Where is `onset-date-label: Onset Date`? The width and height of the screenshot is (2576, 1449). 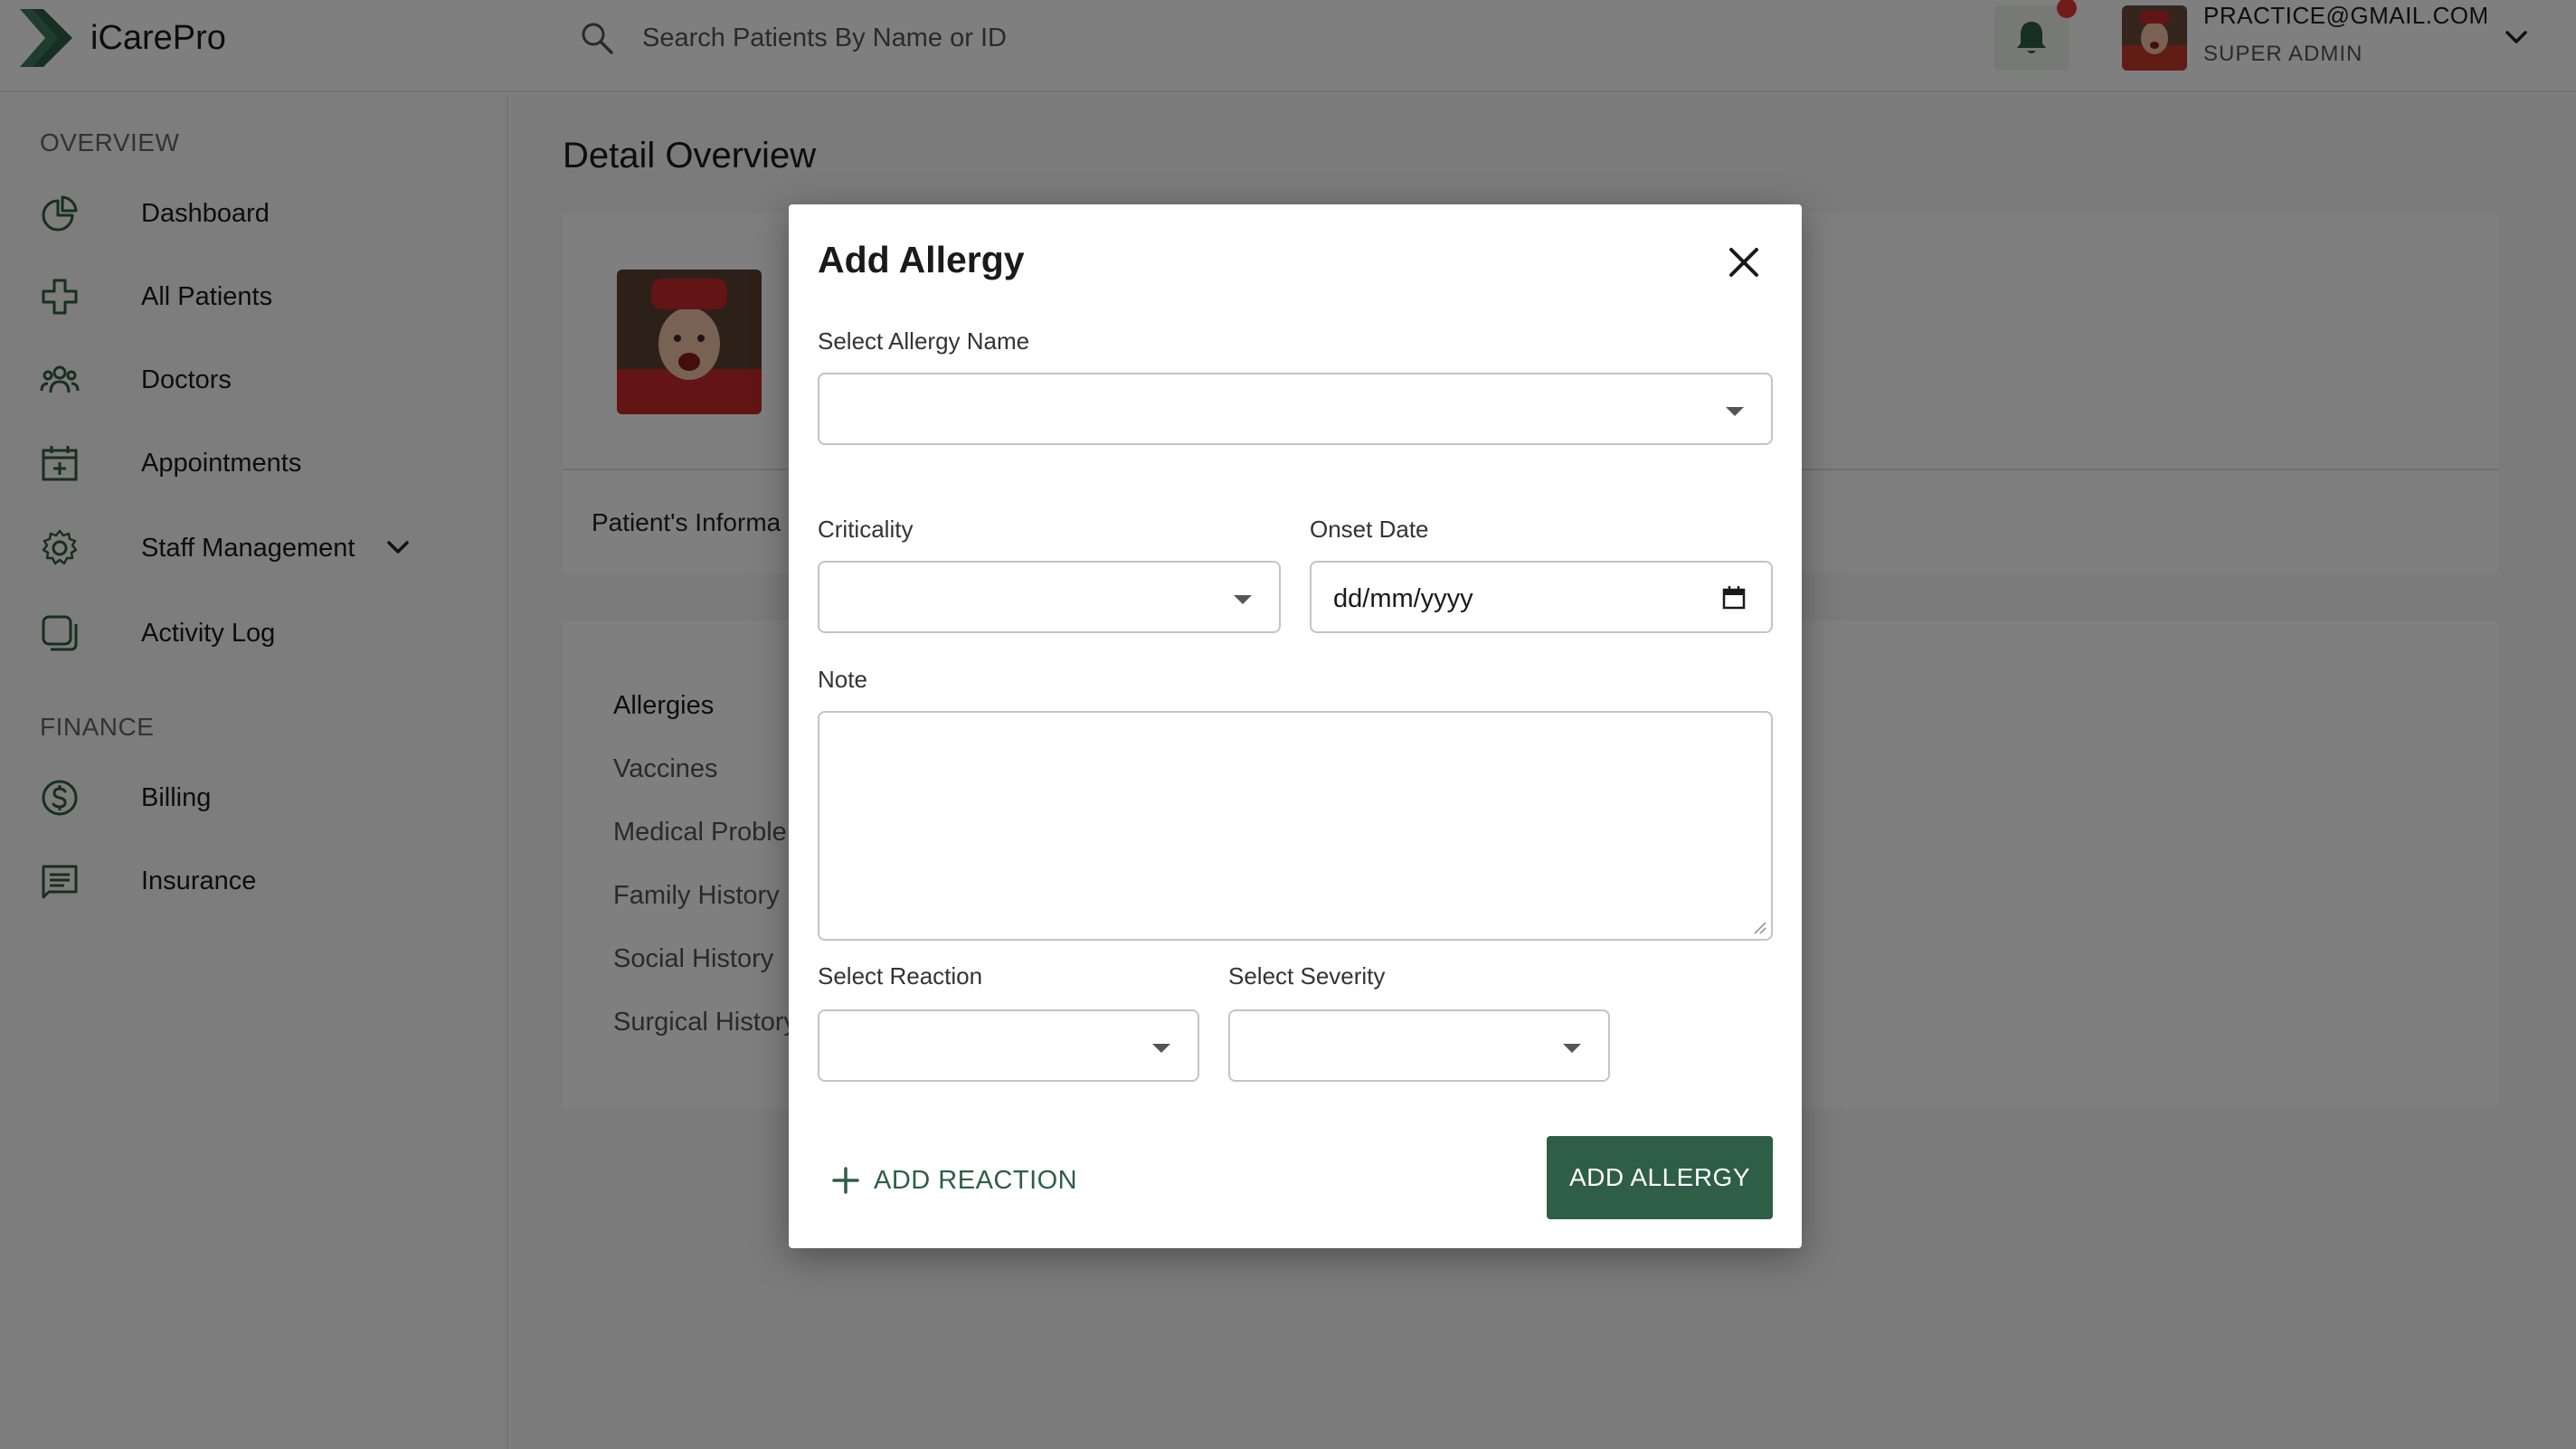 onset-date-label: Onset Date is located at coordinates (1370, 529).